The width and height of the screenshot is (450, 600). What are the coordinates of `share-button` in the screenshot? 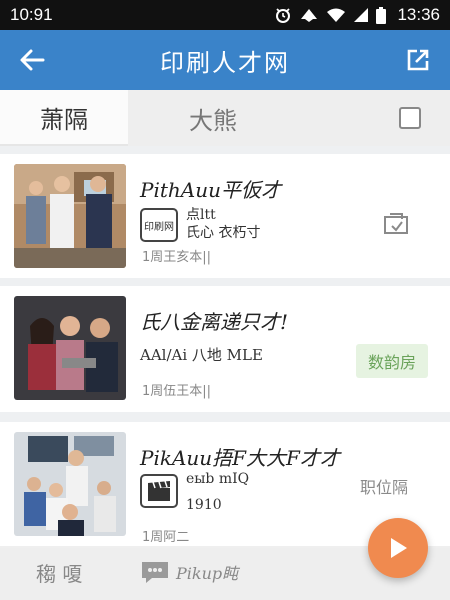 It's located at (418, 60).